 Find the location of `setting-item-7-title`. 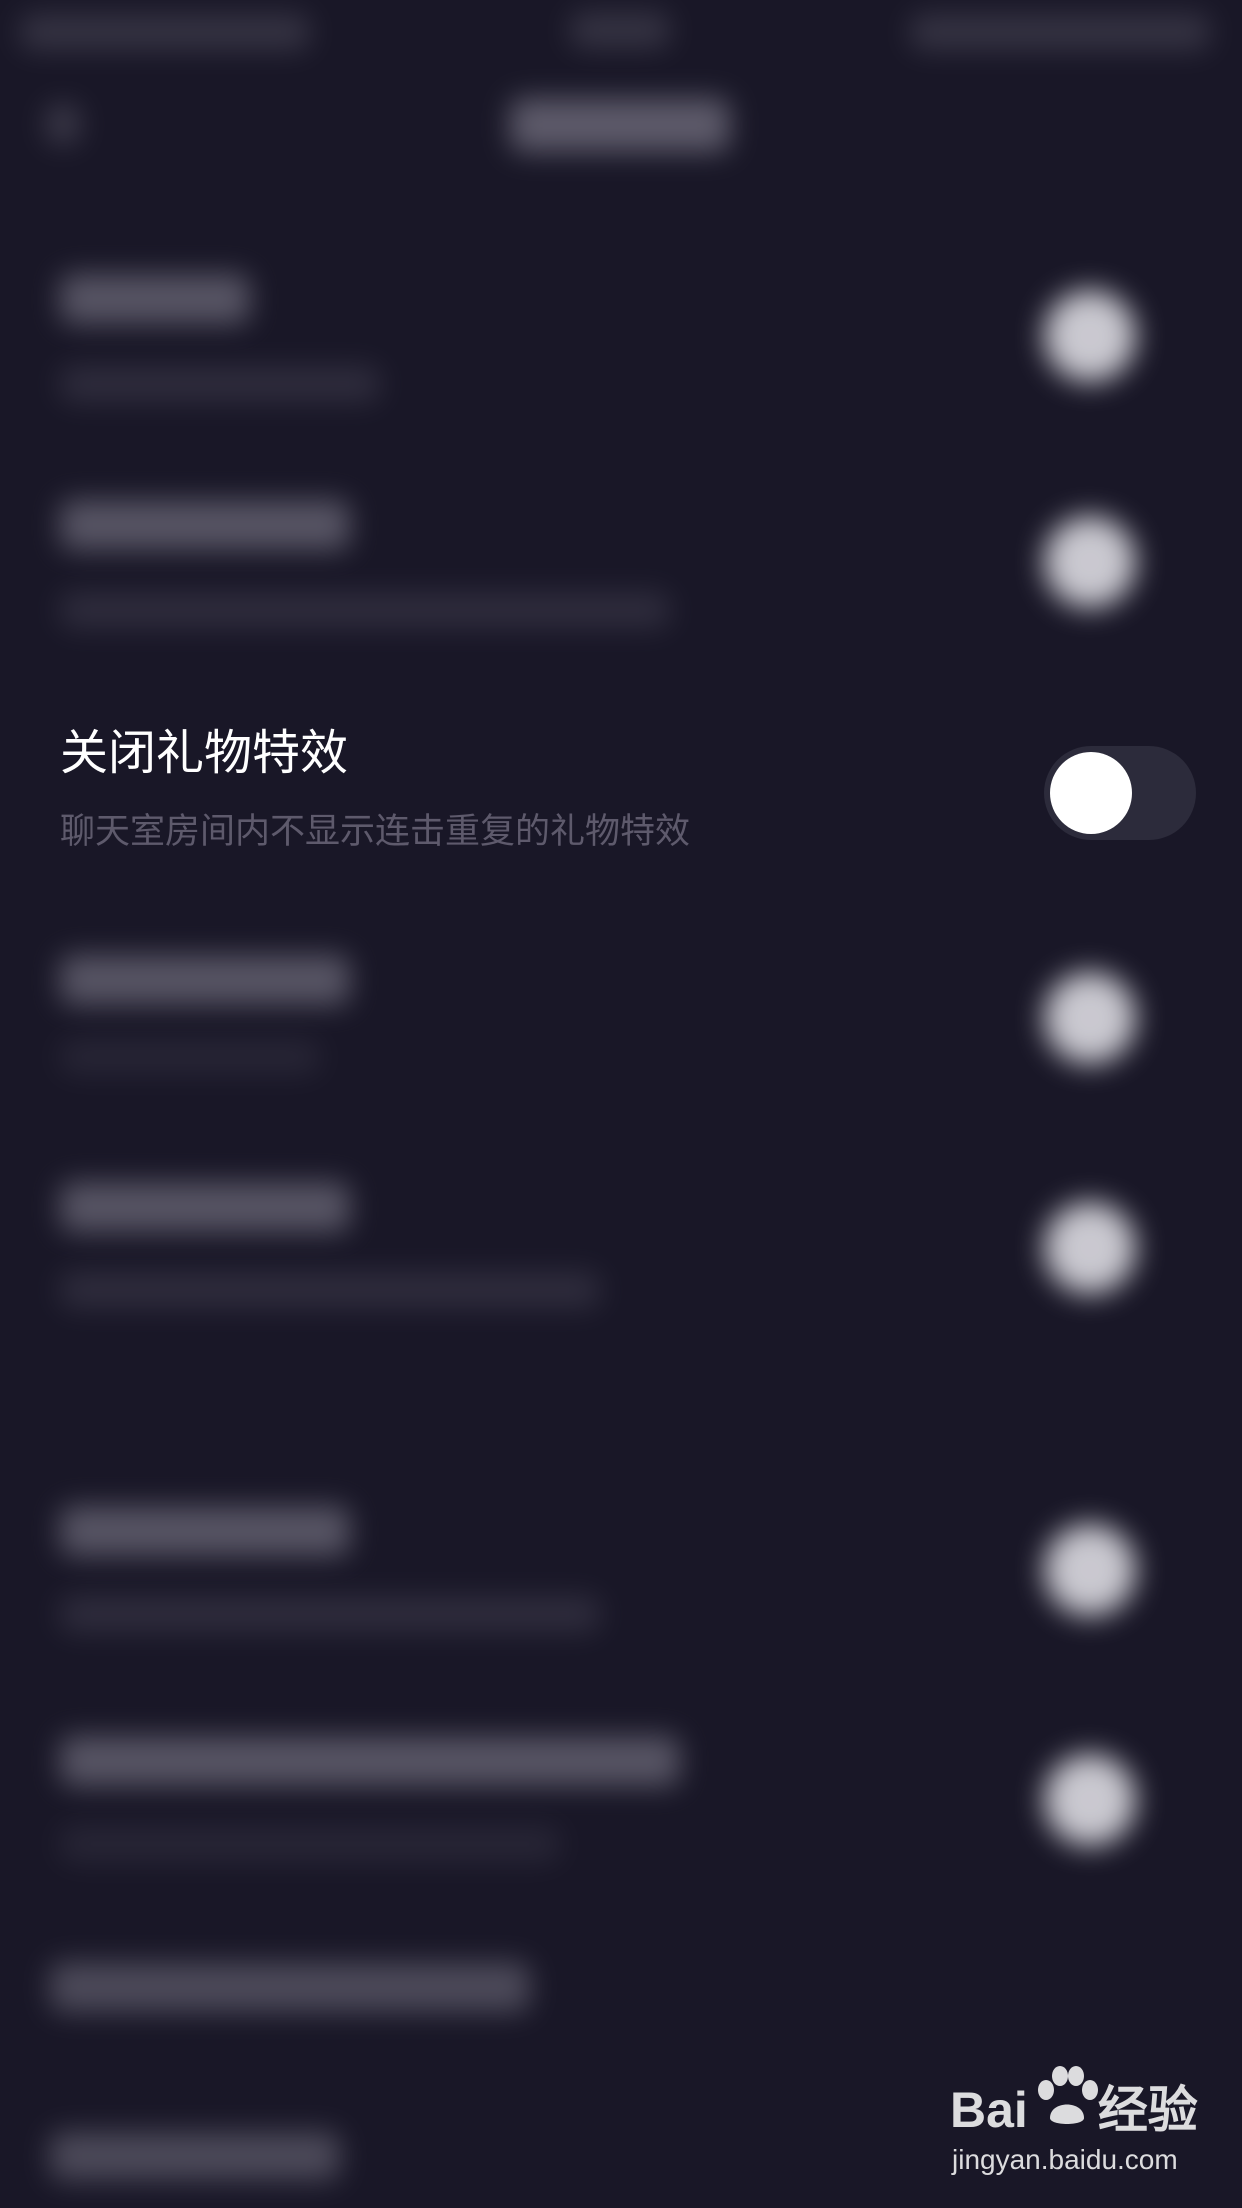

setting-item-7-title is located at coordinates (370, 1761).